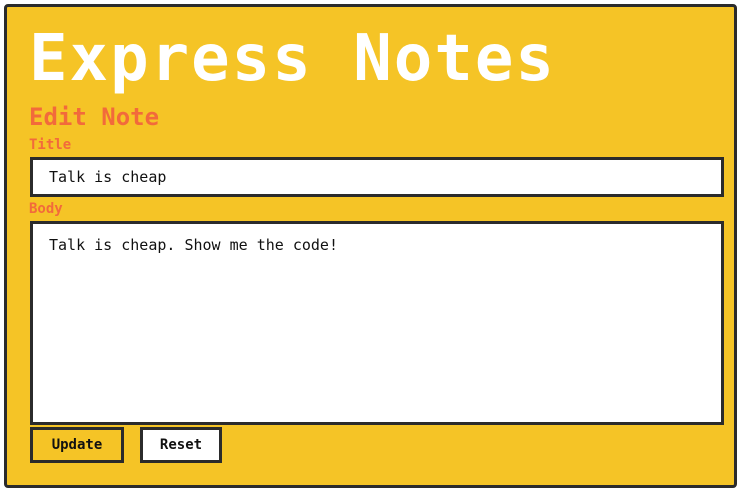 The height and width of the screenshot is (496, 745). Describe the element at coordinates (377, 177) in the screenshot. I see `title-input` at that location.